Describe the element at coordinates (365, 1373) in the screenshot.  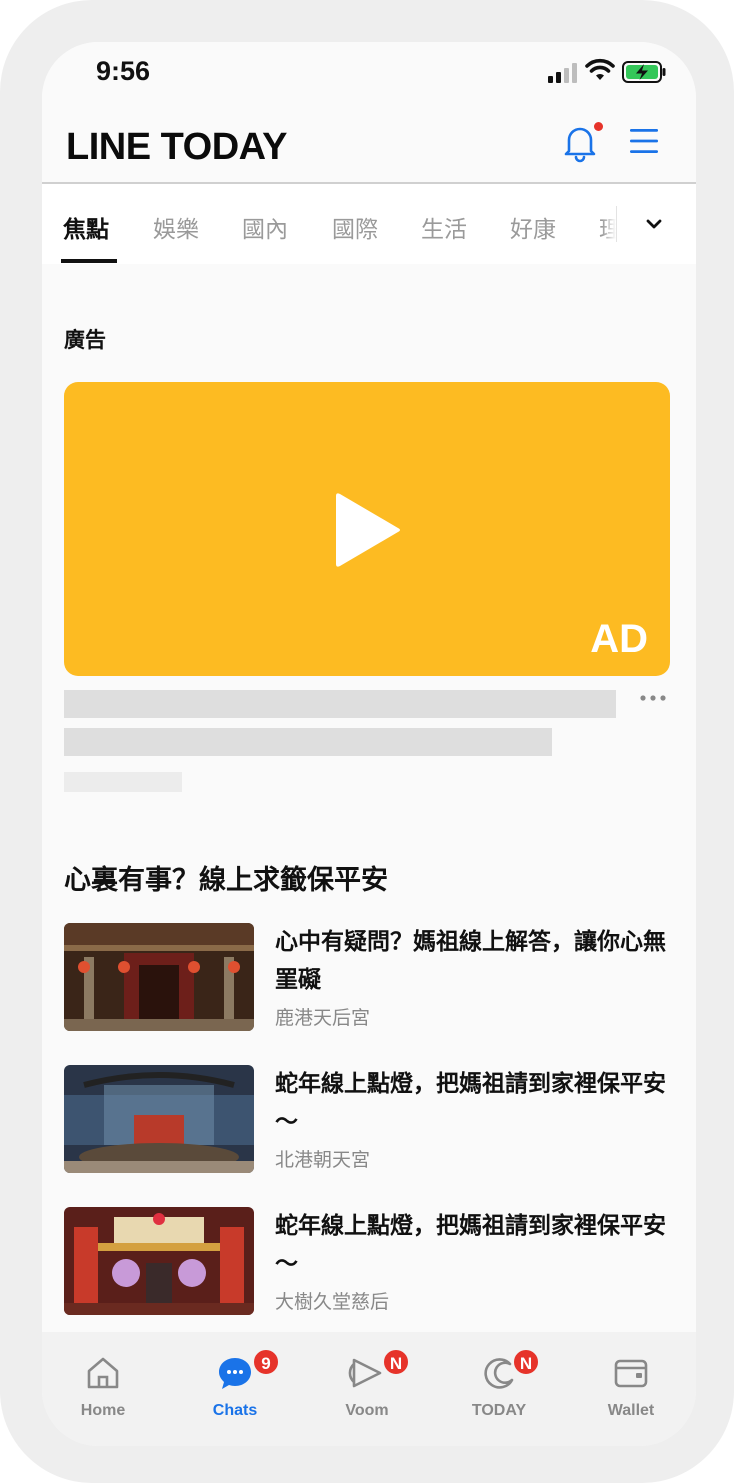
I see `voom-icon` at that location.